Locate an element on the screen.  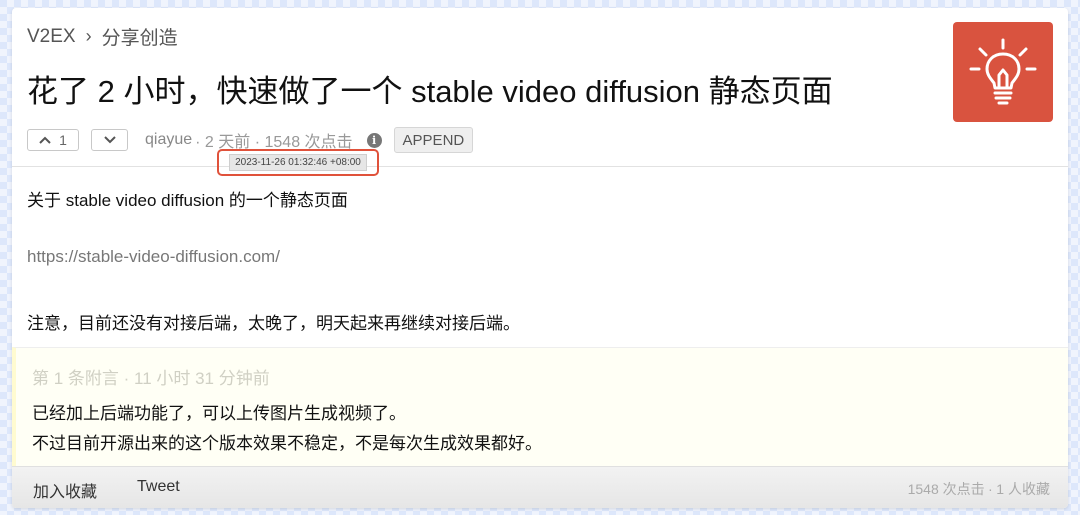
timestamp-tooltip: 2023-11-26 01:32:46 +08:00 is located at coordinates (298, 162).